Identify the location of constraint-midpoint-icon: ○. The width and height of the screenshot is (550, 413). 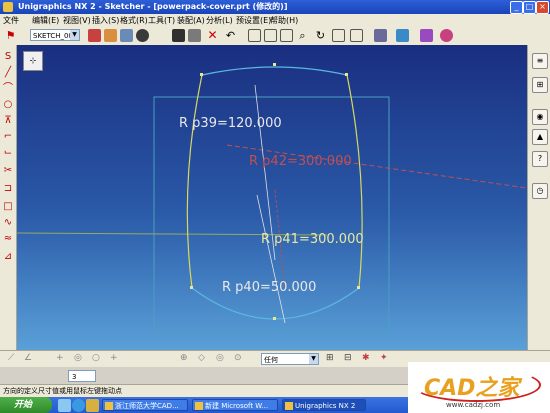
(98, 359).